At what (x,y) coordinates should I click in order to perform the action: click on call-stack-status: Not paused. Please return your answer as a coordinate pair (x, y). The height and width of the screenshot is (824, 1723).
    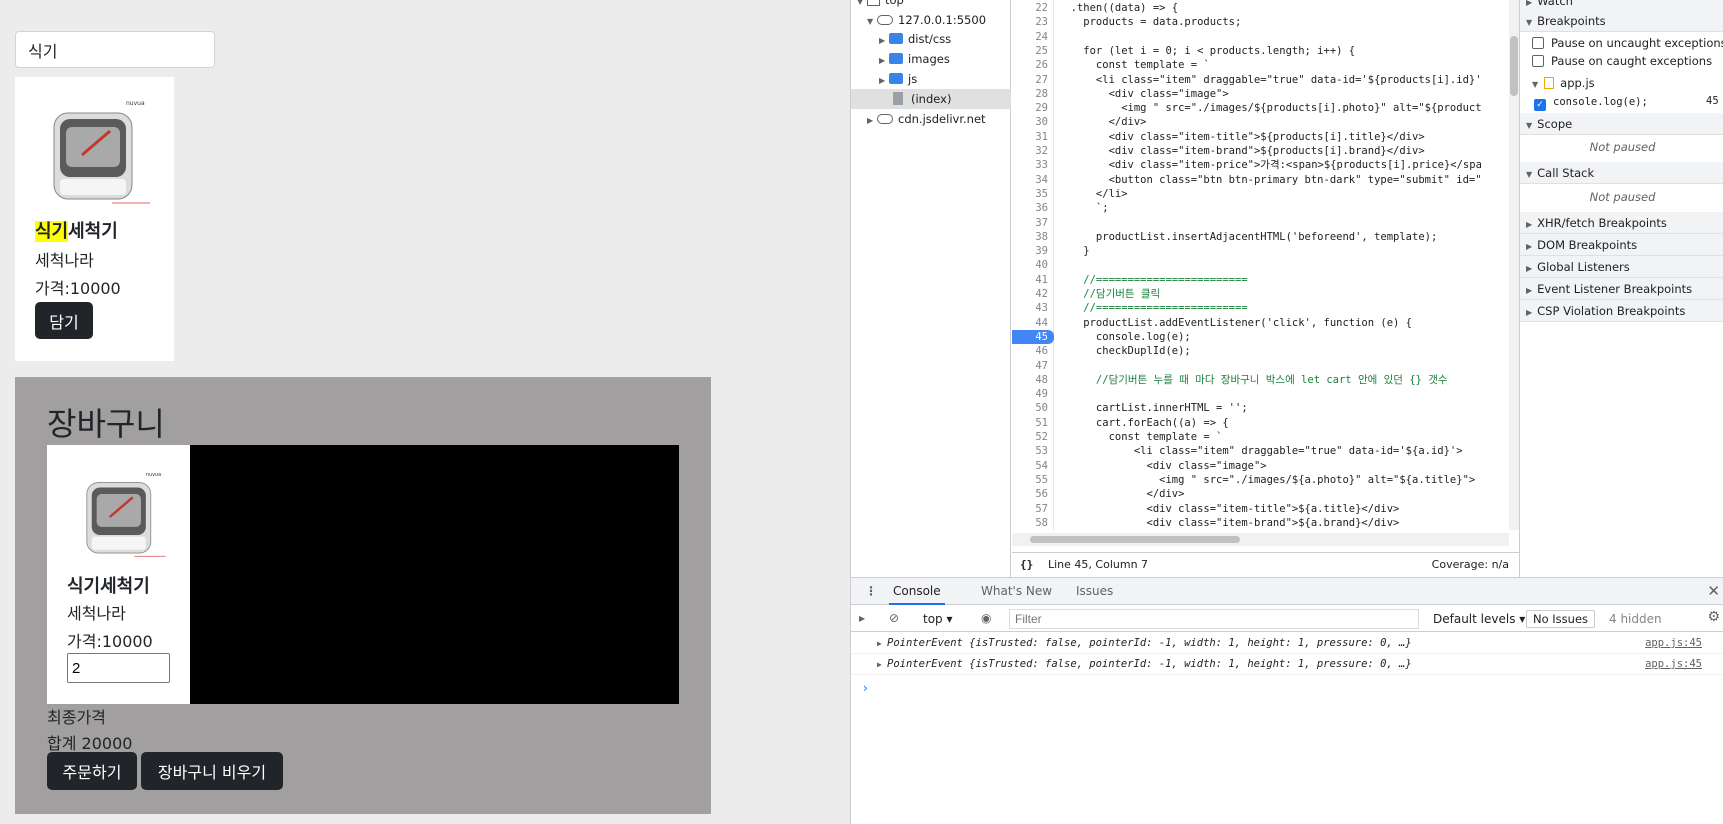
    Looking at the image, I should click on (1622, 197).